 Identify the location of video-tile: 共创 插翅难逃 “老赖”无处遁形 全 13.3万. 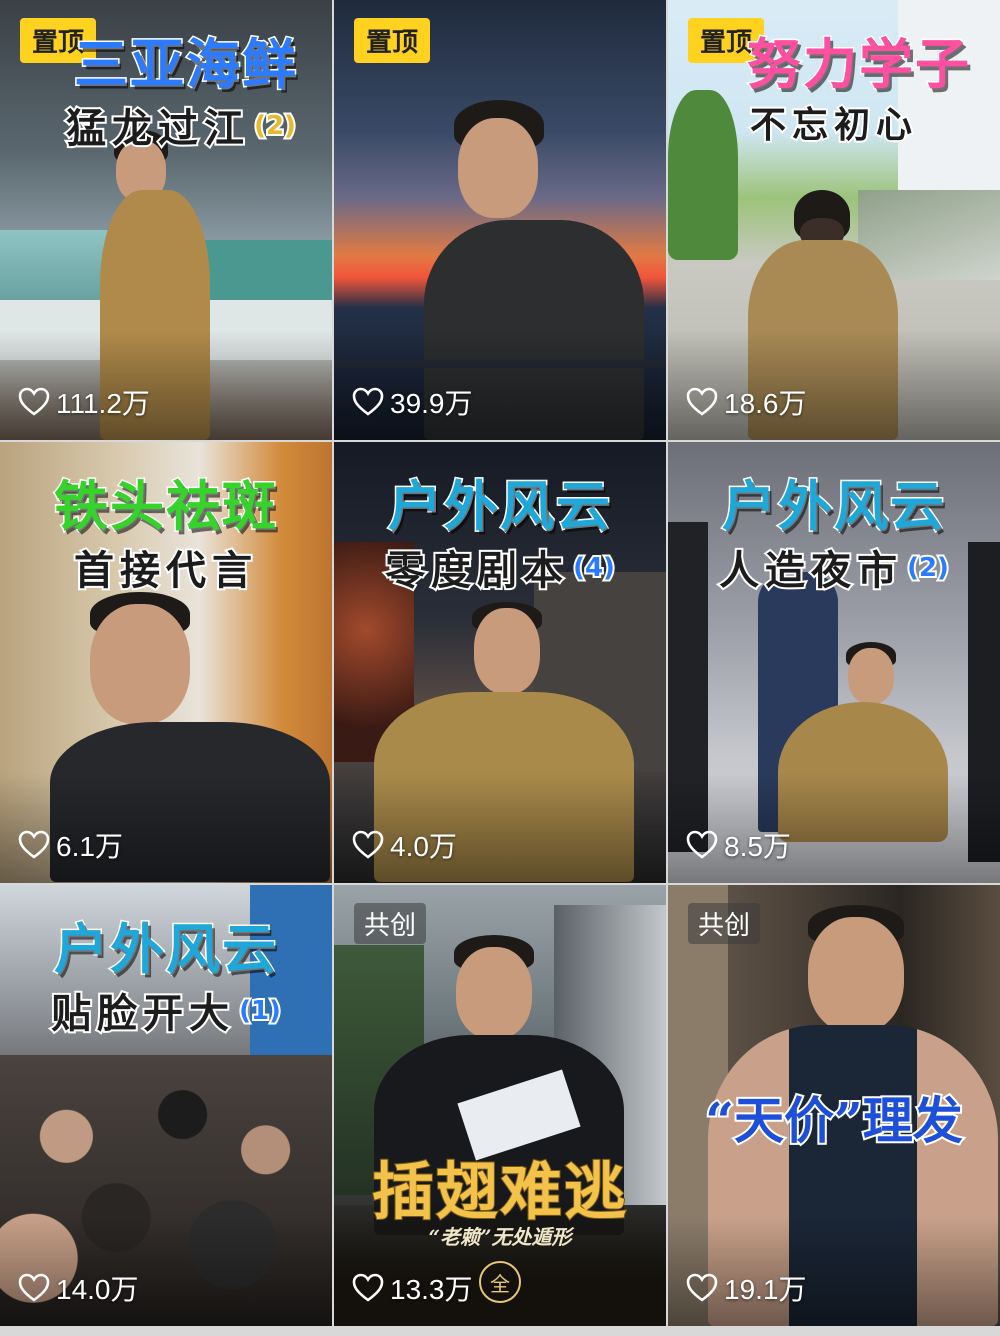
(500, 1105).